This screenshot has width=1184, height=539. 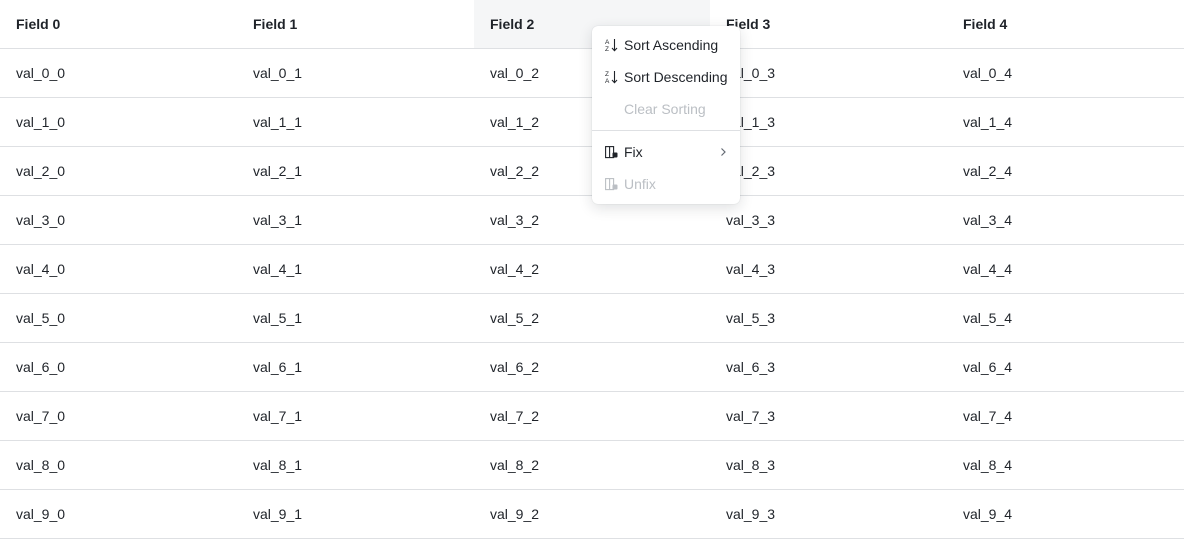 I want to click on table-cell: val_8_1, so click(x=355, y=465).